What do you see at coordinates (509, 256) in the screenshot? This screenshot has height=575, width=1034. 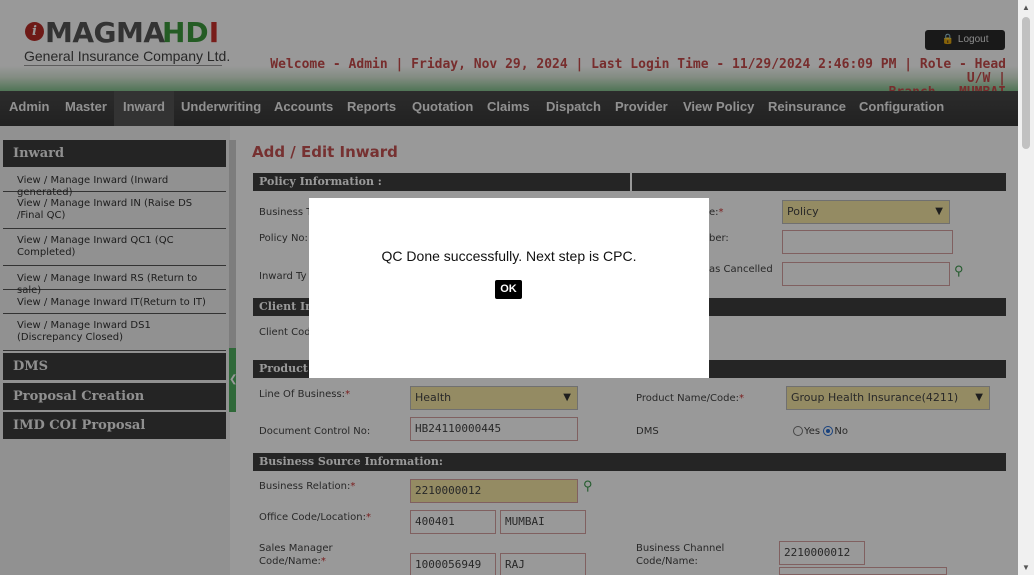 I see `alert-message: QC Done successfully. Next step is CPC.` at bounding box center [509, 256].